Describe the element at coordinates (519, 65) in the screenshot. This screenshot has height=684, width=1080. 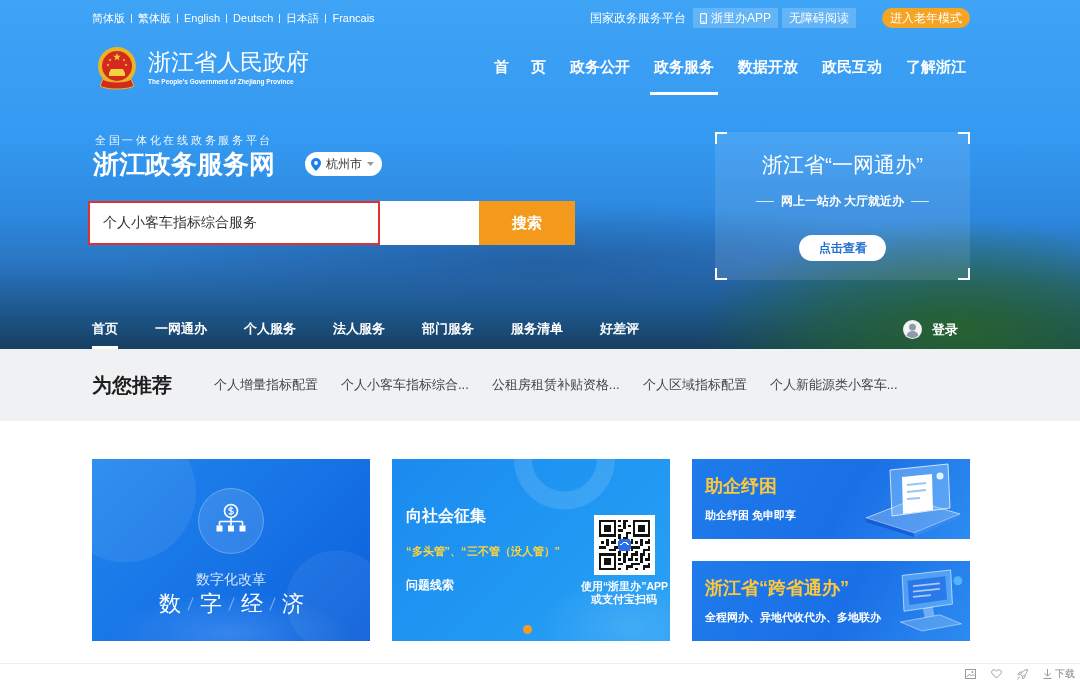
I see `nav-tab: 首 页` at that location.